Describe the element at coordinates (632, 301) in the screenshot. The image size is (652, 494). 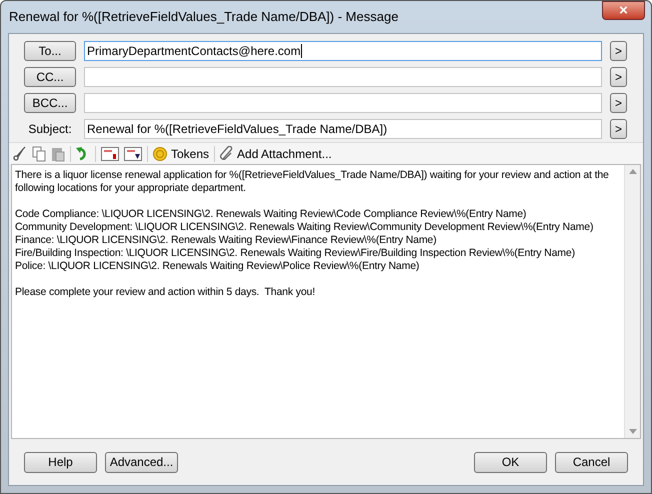
I see `scrollbar` at that location.